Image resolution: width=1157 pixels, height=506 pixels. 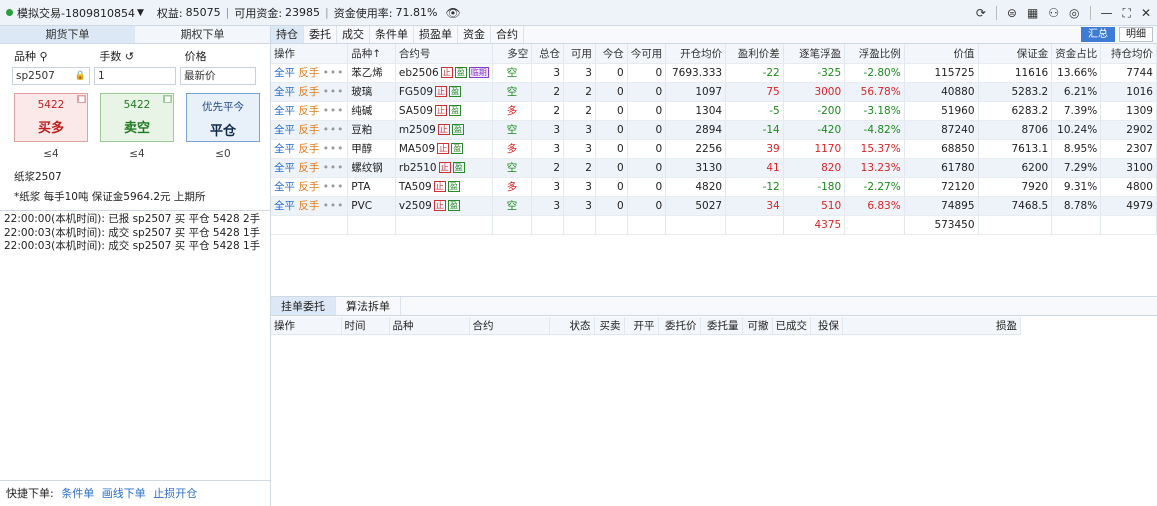 I want to click on lock-icon: 🔒, so click(x=80, y=76).